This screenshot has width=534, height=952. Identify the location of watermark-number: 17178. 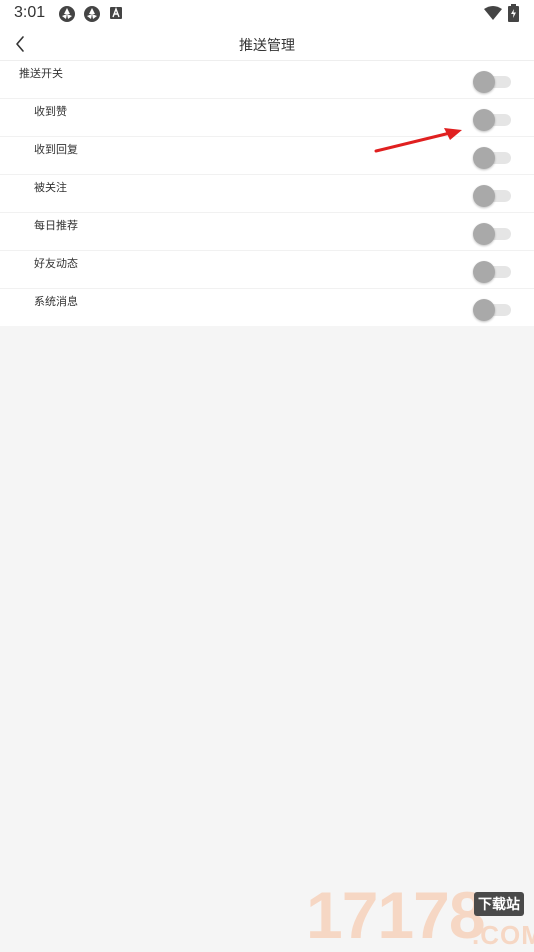
(396, 915).